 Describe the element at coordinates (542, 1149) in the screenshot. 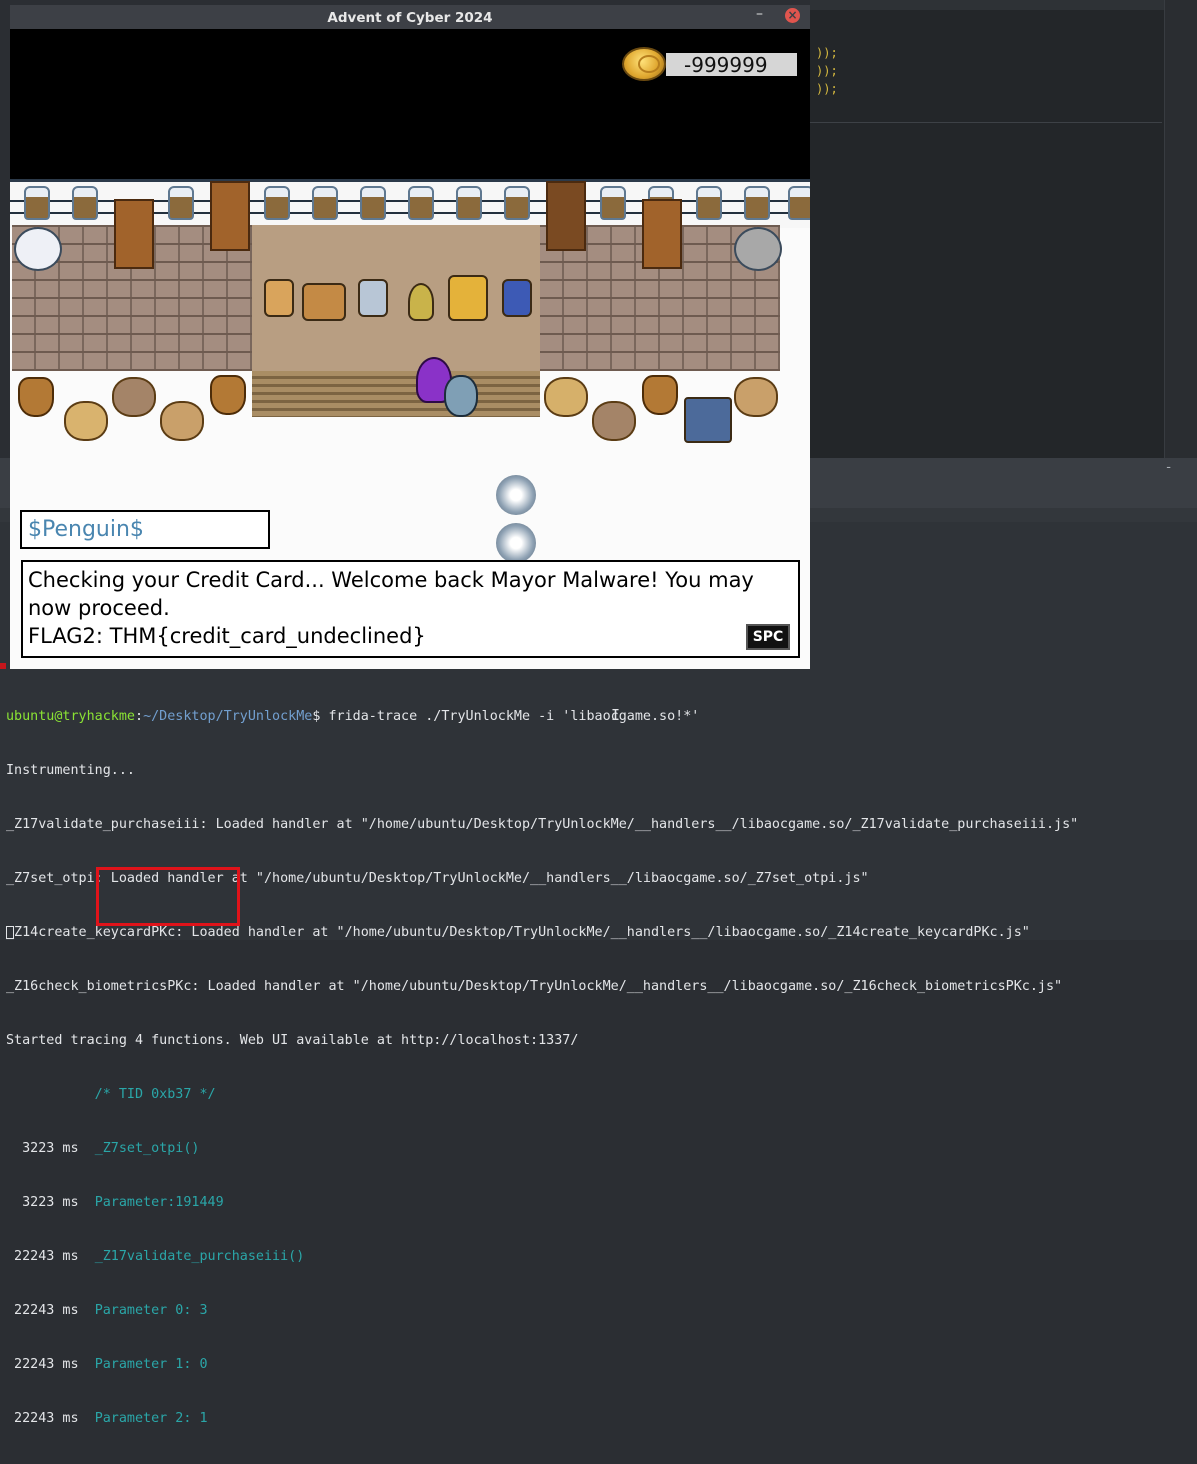

I see `trace-line: 3223 ms _Z7set_otpi()` at that location.